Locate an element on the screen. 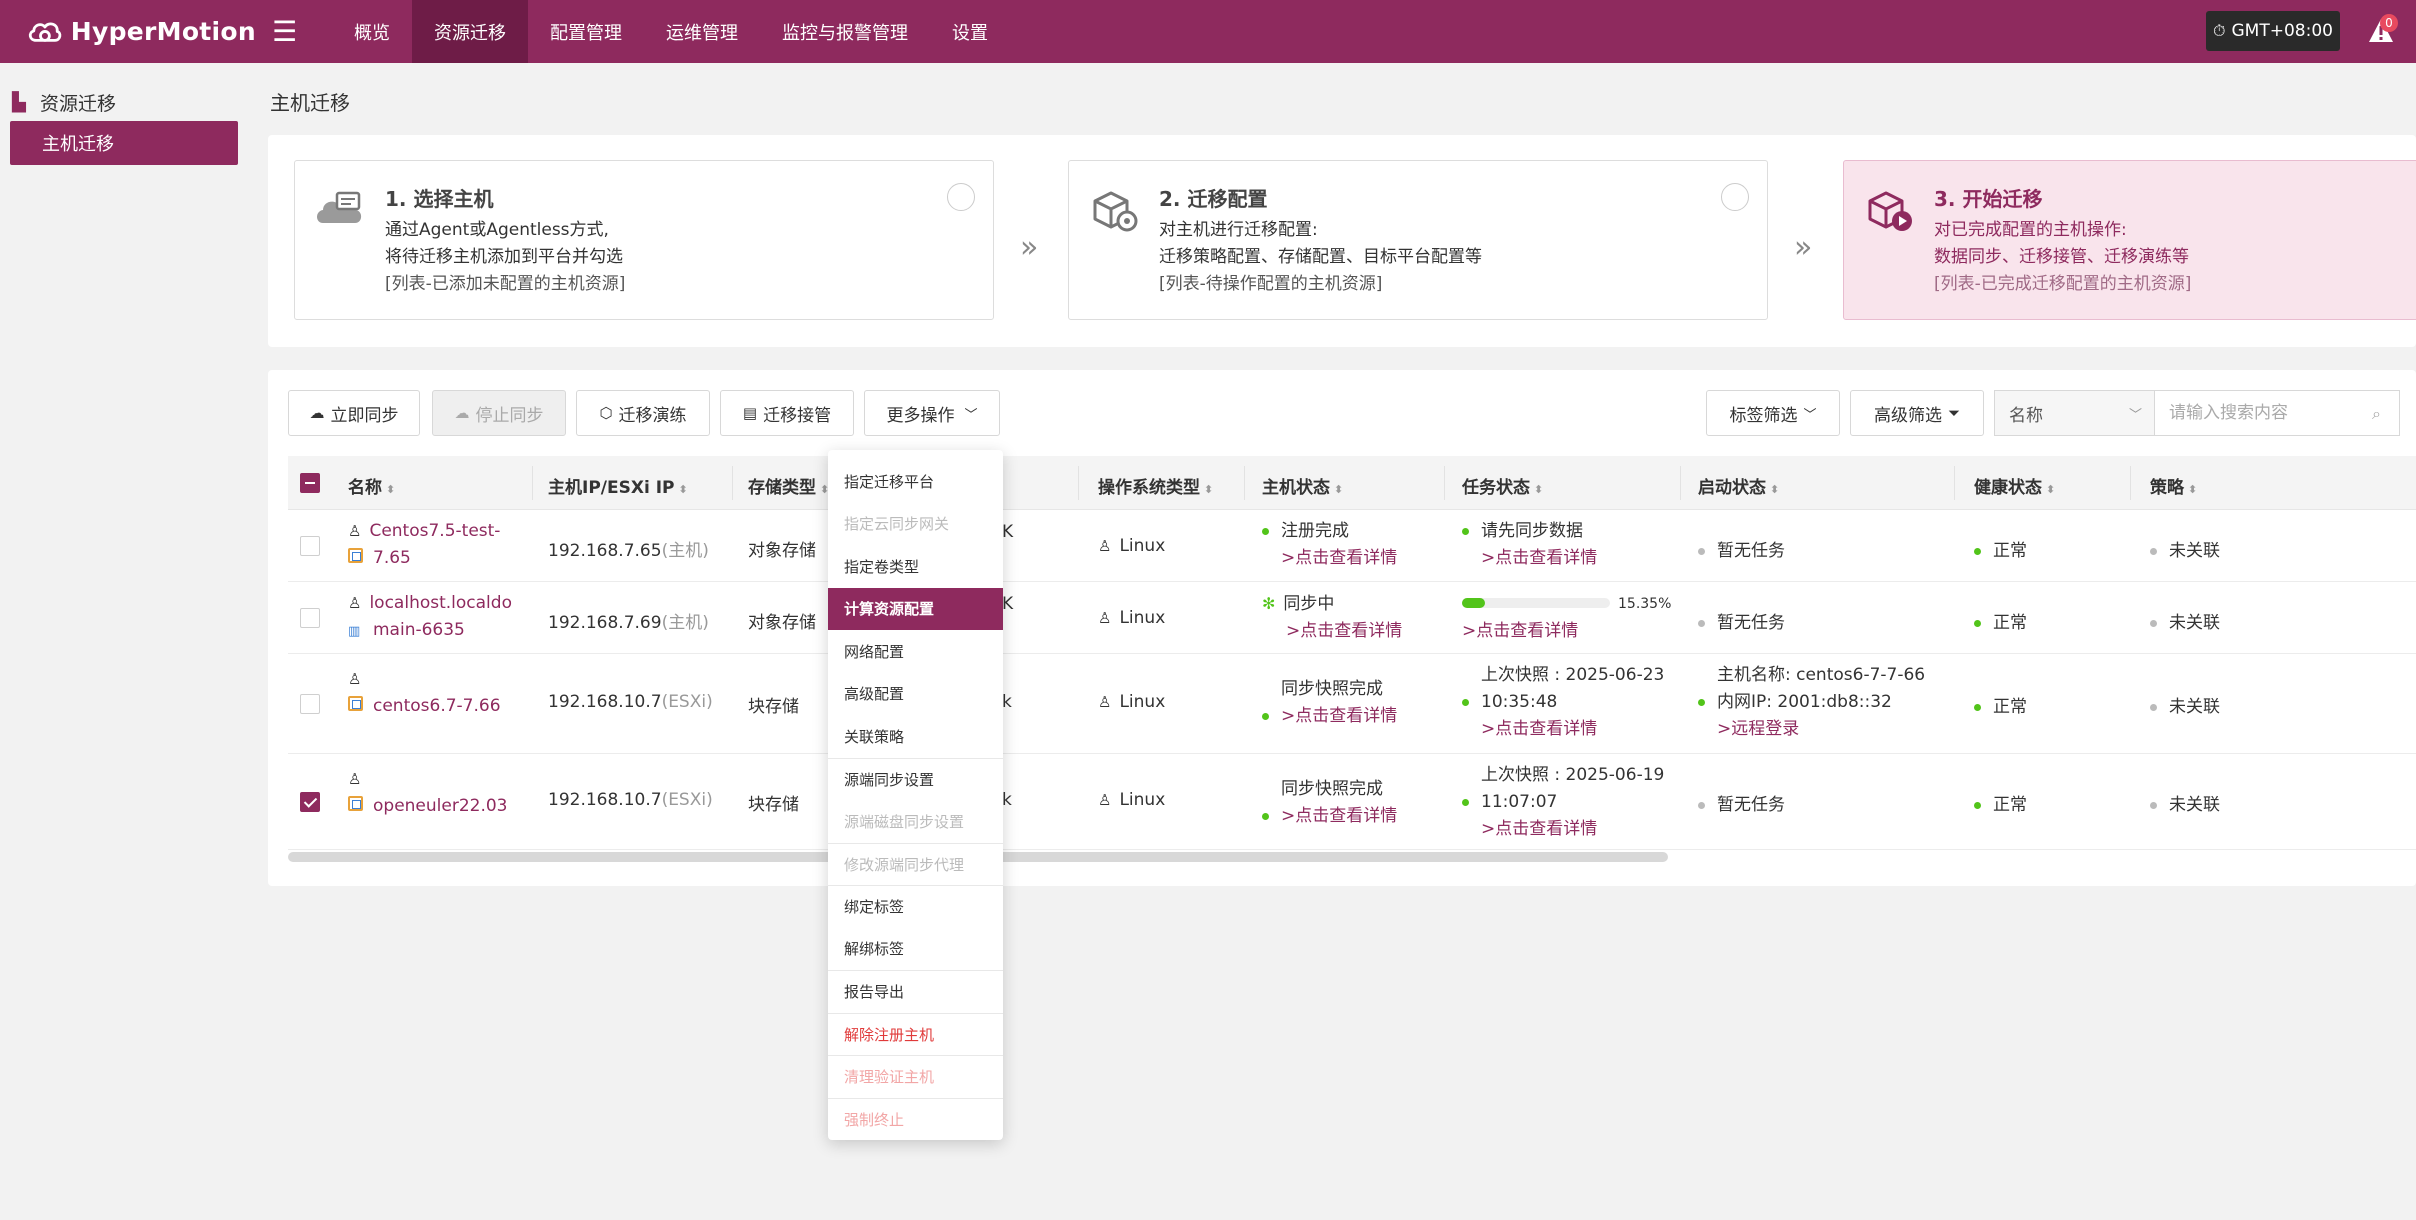 The width and height of the screenshot is (2416, 1220). select-all-checkbox is located at coordinates (310, 483).